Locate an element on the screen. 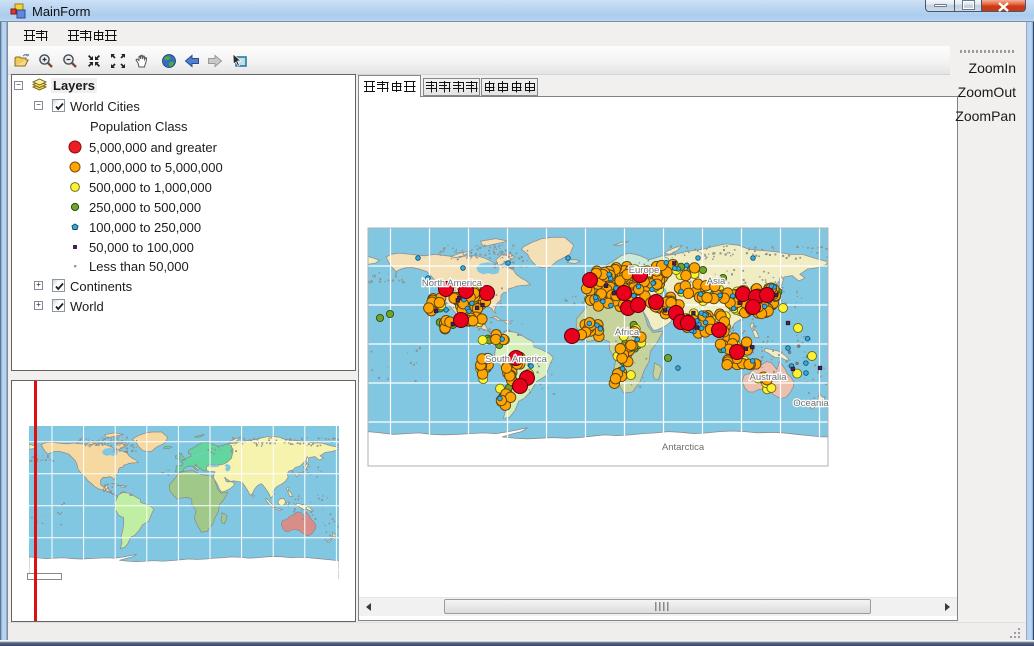 This screenshot has width=1034, height=646. svg-text: Antarctica is located at coordinates (683, 447).